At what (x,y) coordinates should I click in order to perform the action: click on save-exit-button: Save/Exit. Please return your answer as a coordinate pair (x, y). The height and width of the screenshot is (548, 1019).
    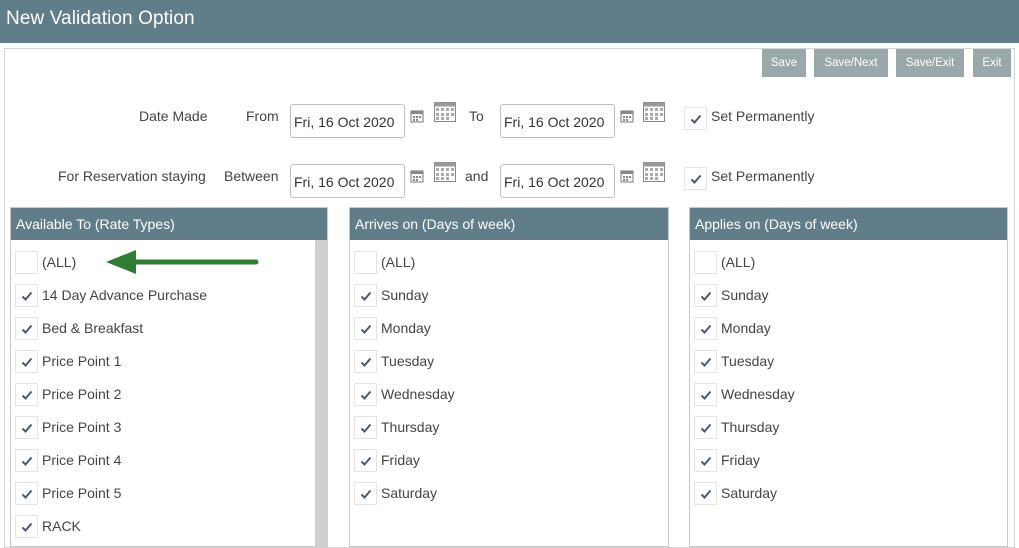
    Looking at the image, I should click on (930, 63).